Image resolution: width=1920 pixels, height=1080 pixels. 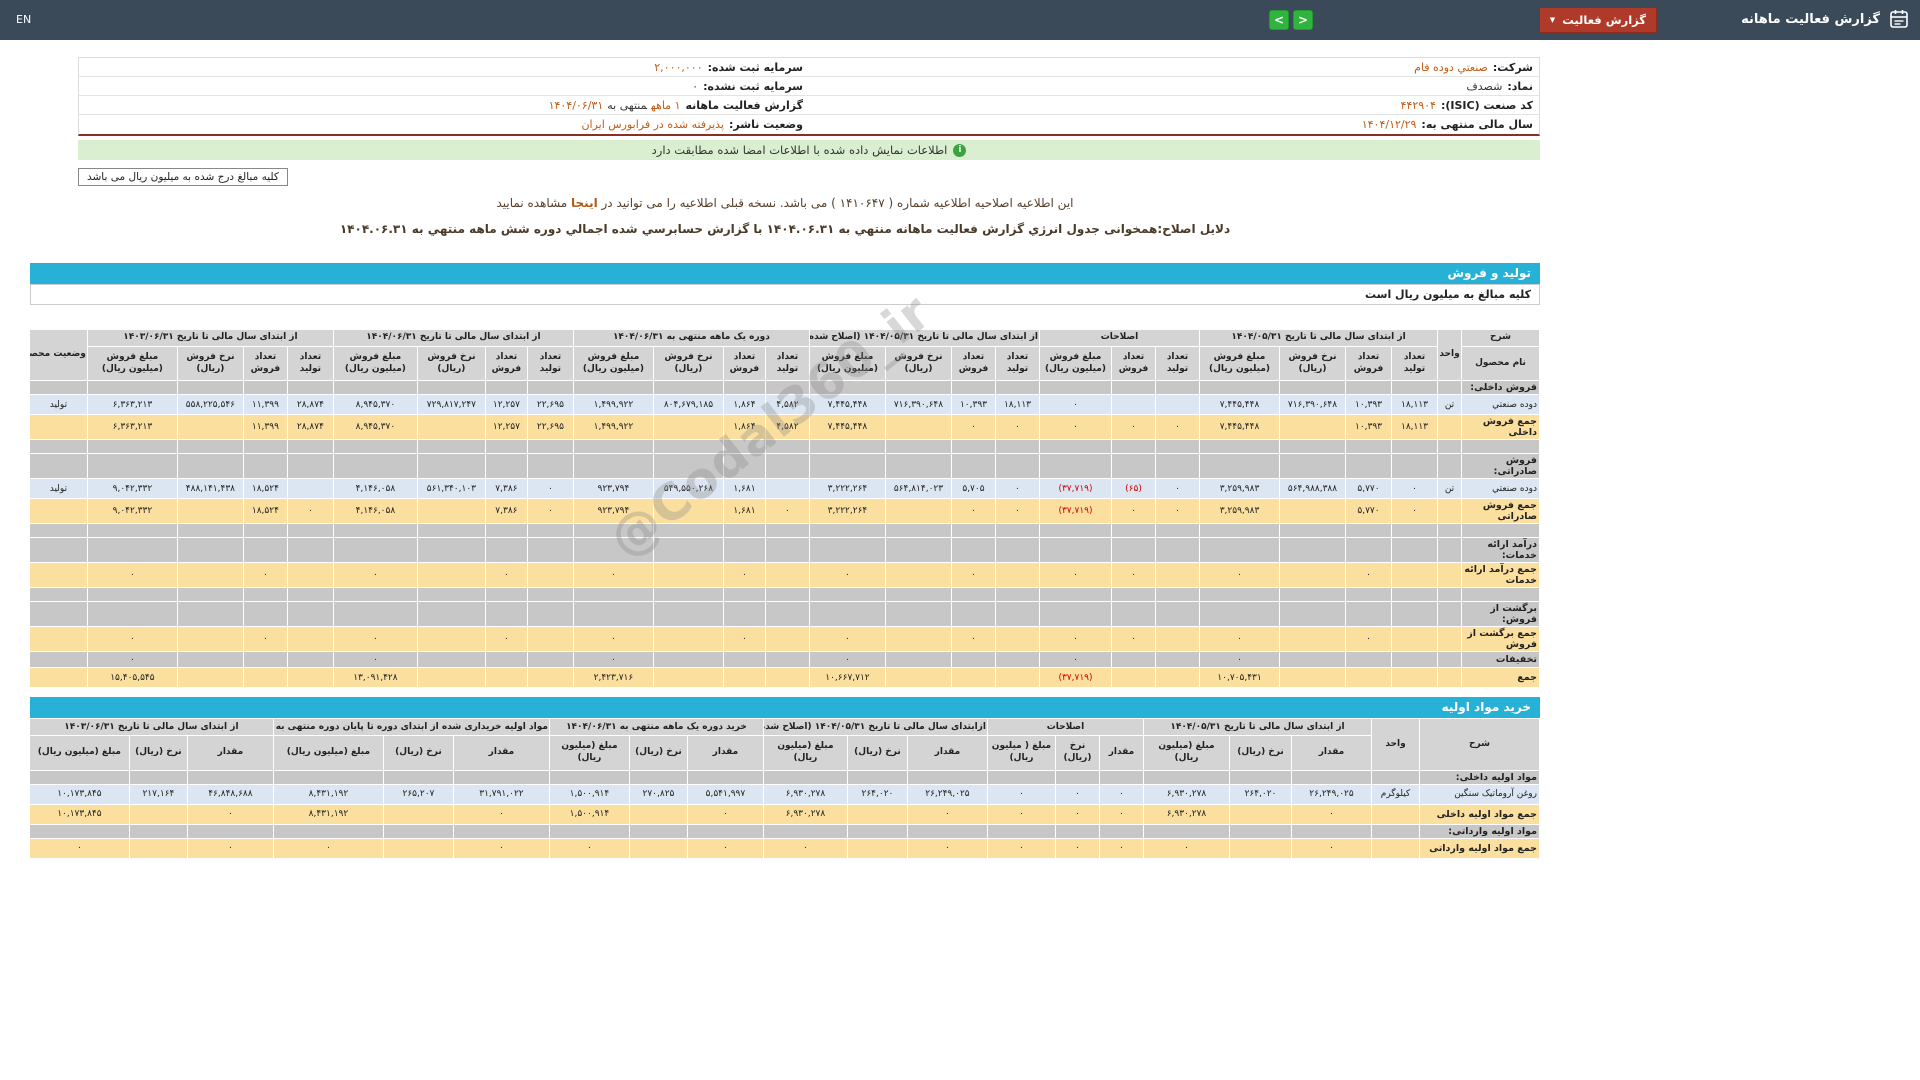 What do you see at coordinates (947, 794) in the screenshot?
I see `table-cell: ۲۶,۲۴۹,۰۲۵` at bounding box center [947, 794].